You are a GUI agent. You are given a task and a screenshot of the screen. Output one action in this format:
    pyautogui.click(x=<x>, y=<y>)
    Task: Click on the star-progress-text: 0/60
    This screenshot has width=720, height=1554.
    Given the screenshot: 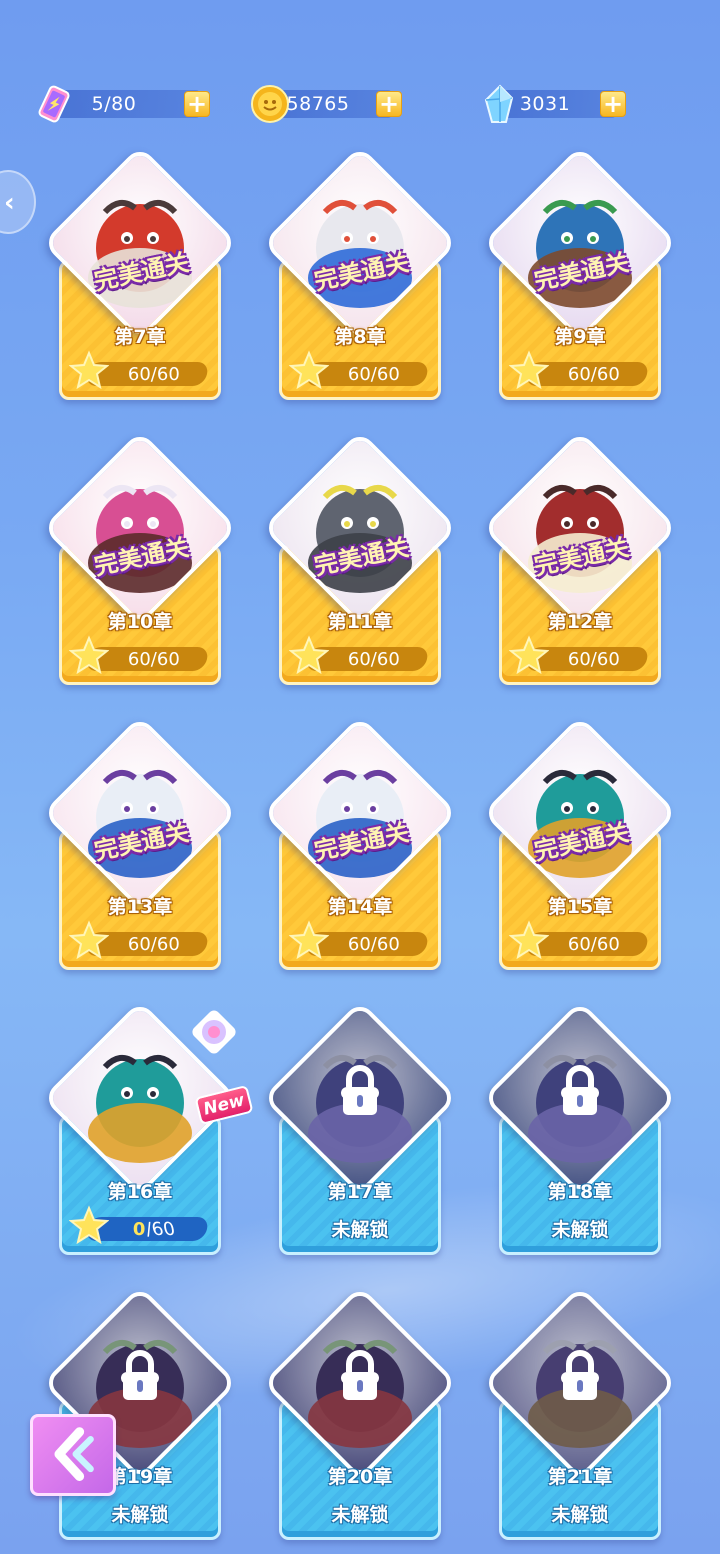 What is the action you would take?
    pyautogui.click(x=155, y=1229)
    